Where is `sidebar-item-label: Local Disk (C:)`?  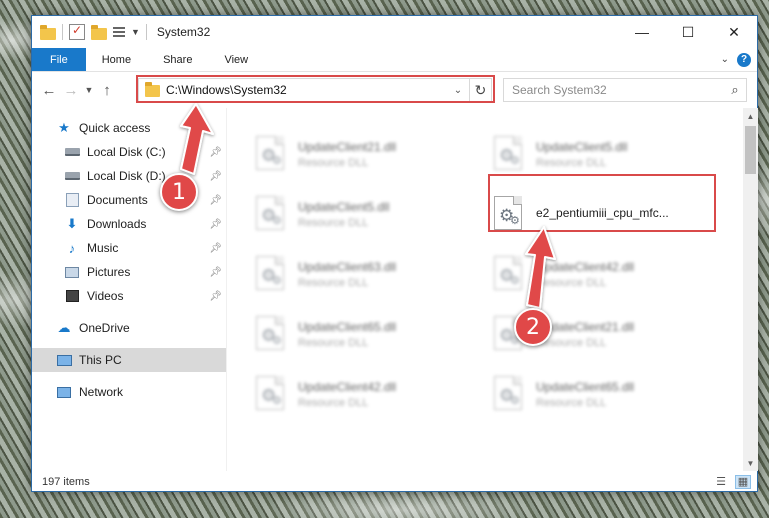 sidebar-item-label: Local Disk (C:) is located at coordinates (126, 152).